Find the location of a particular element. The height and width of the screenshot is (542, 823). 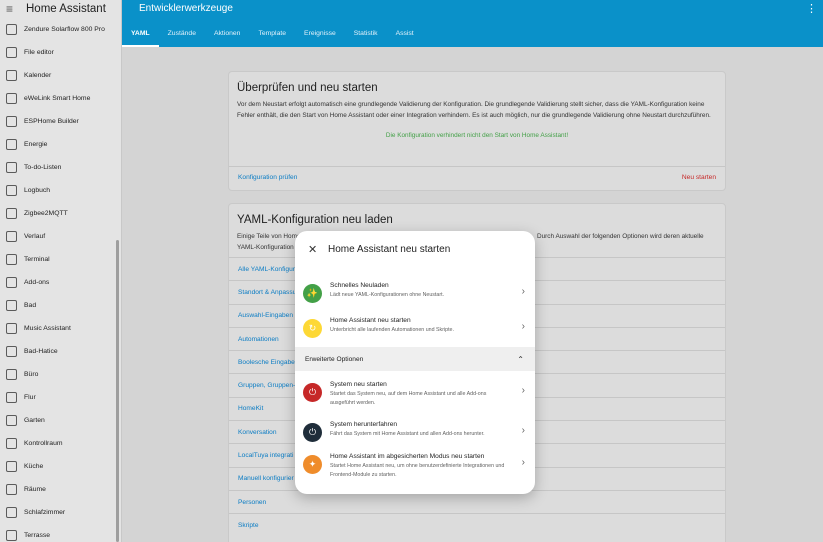

auto-fix-icon: ✨ is located at coordinates (312, 293).